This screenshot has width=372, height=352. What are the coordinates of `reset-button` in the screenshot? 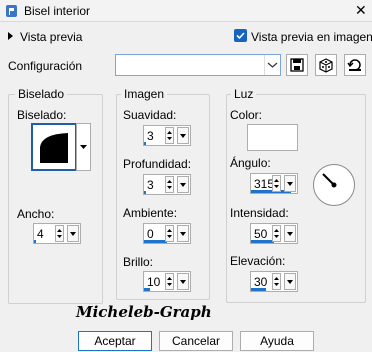 It's located at (355, 65).